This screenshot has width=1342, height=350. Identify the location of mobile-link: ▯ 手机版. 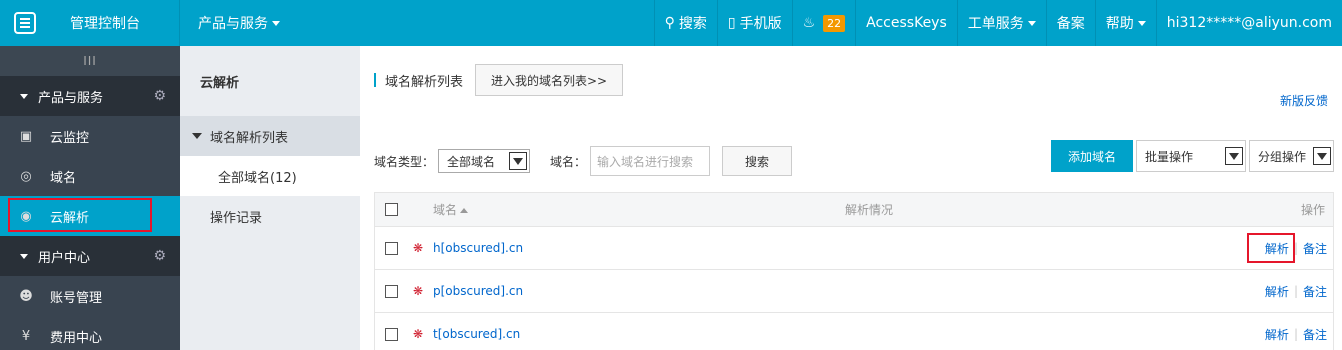
(754, 23).